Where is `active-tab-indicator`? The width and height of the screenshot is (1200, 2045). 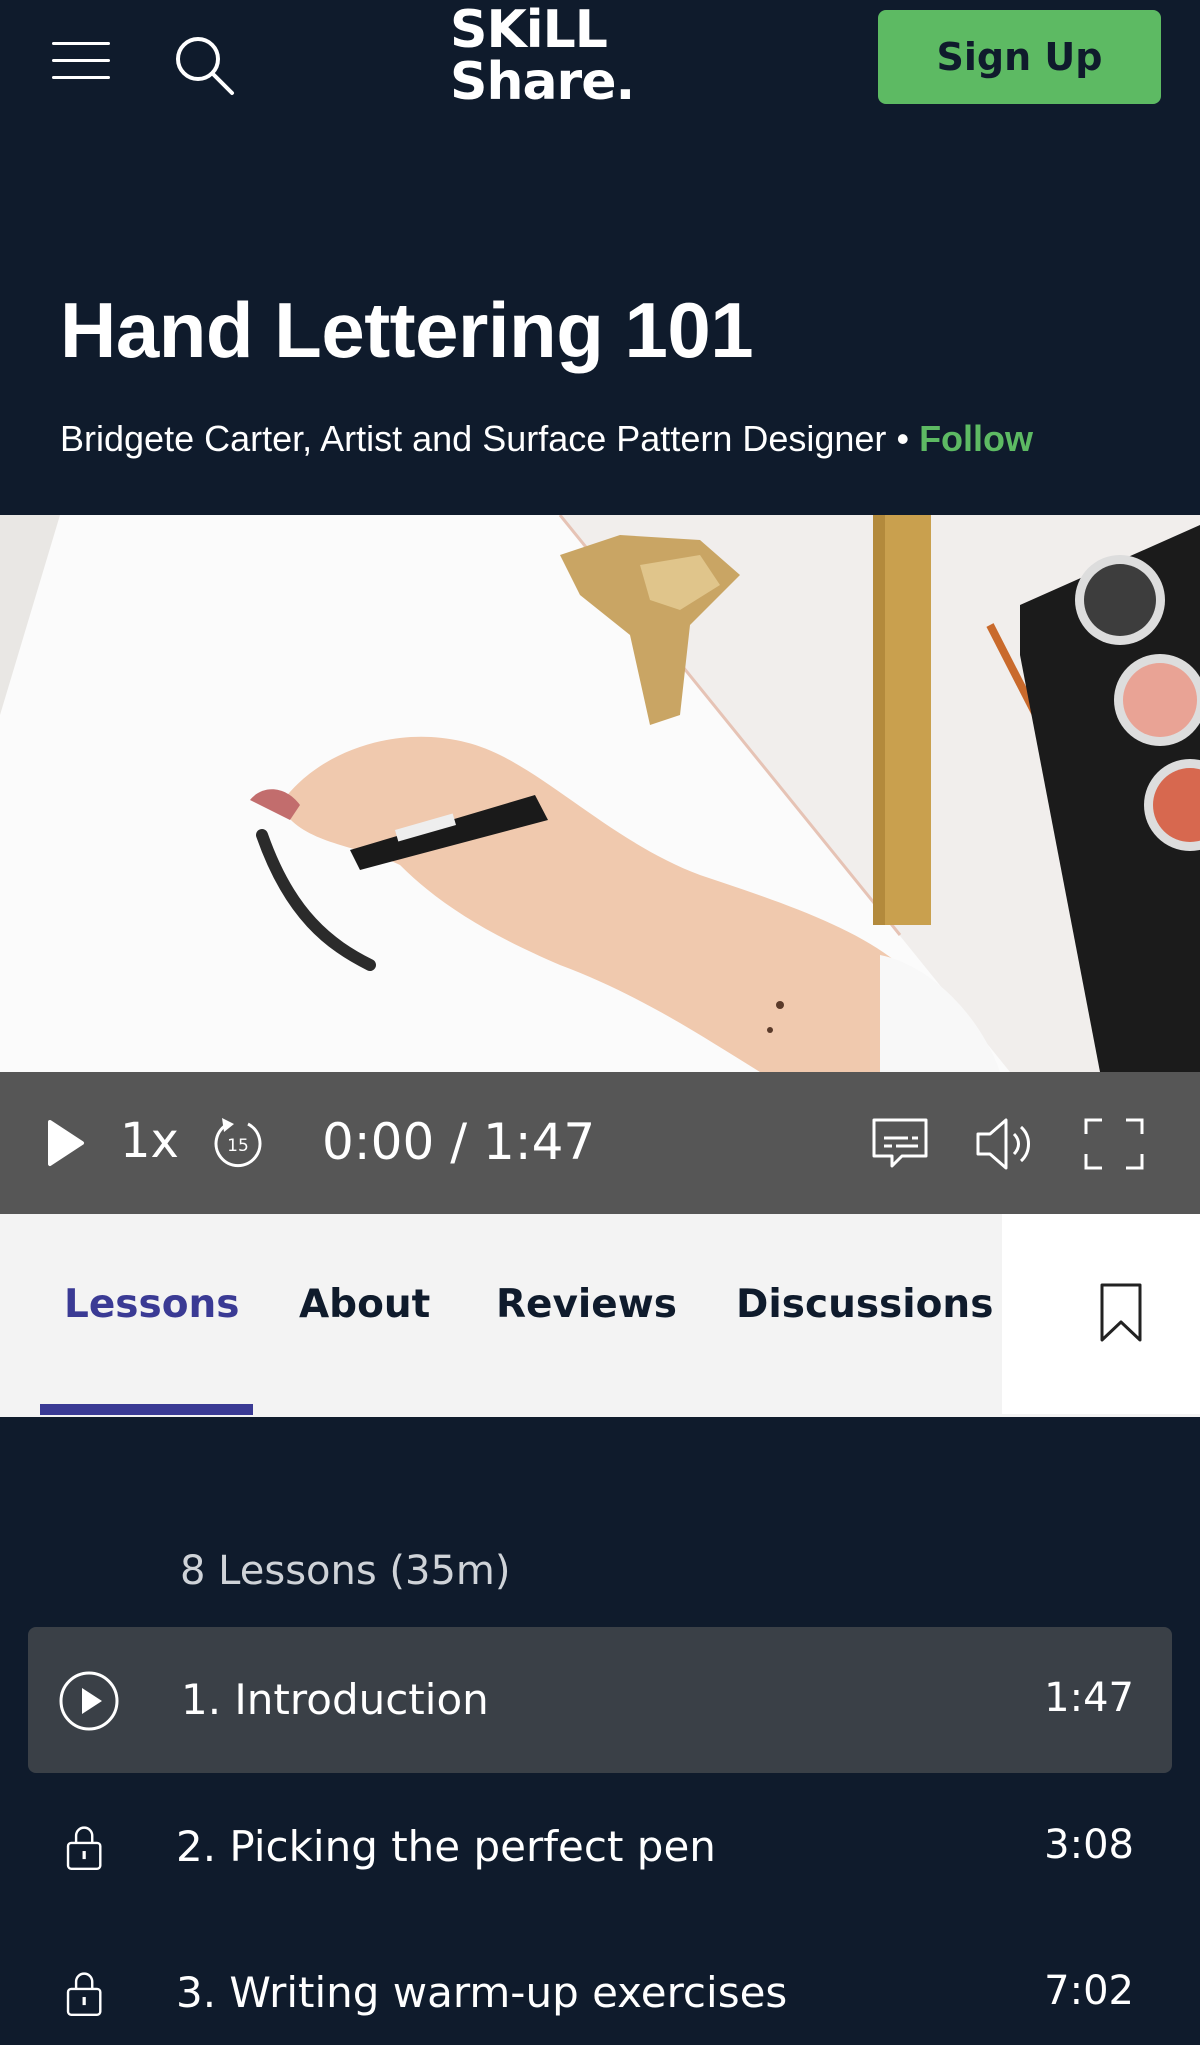
active-tab-indicator is located at coordinates (146, 1409).